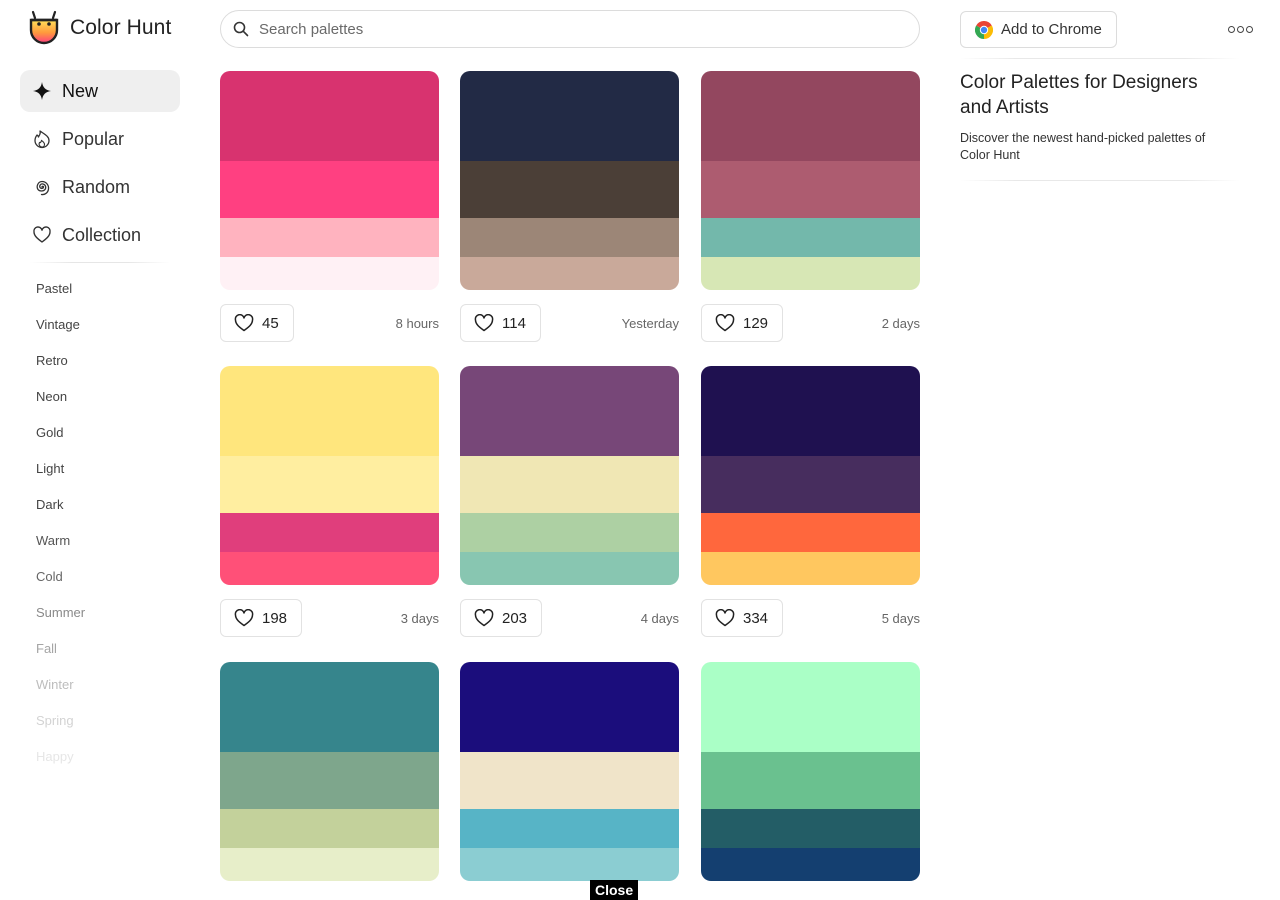  Describe the element at coordinates (756, 618) in the screenshot. I see `like-count: 334` at that location.